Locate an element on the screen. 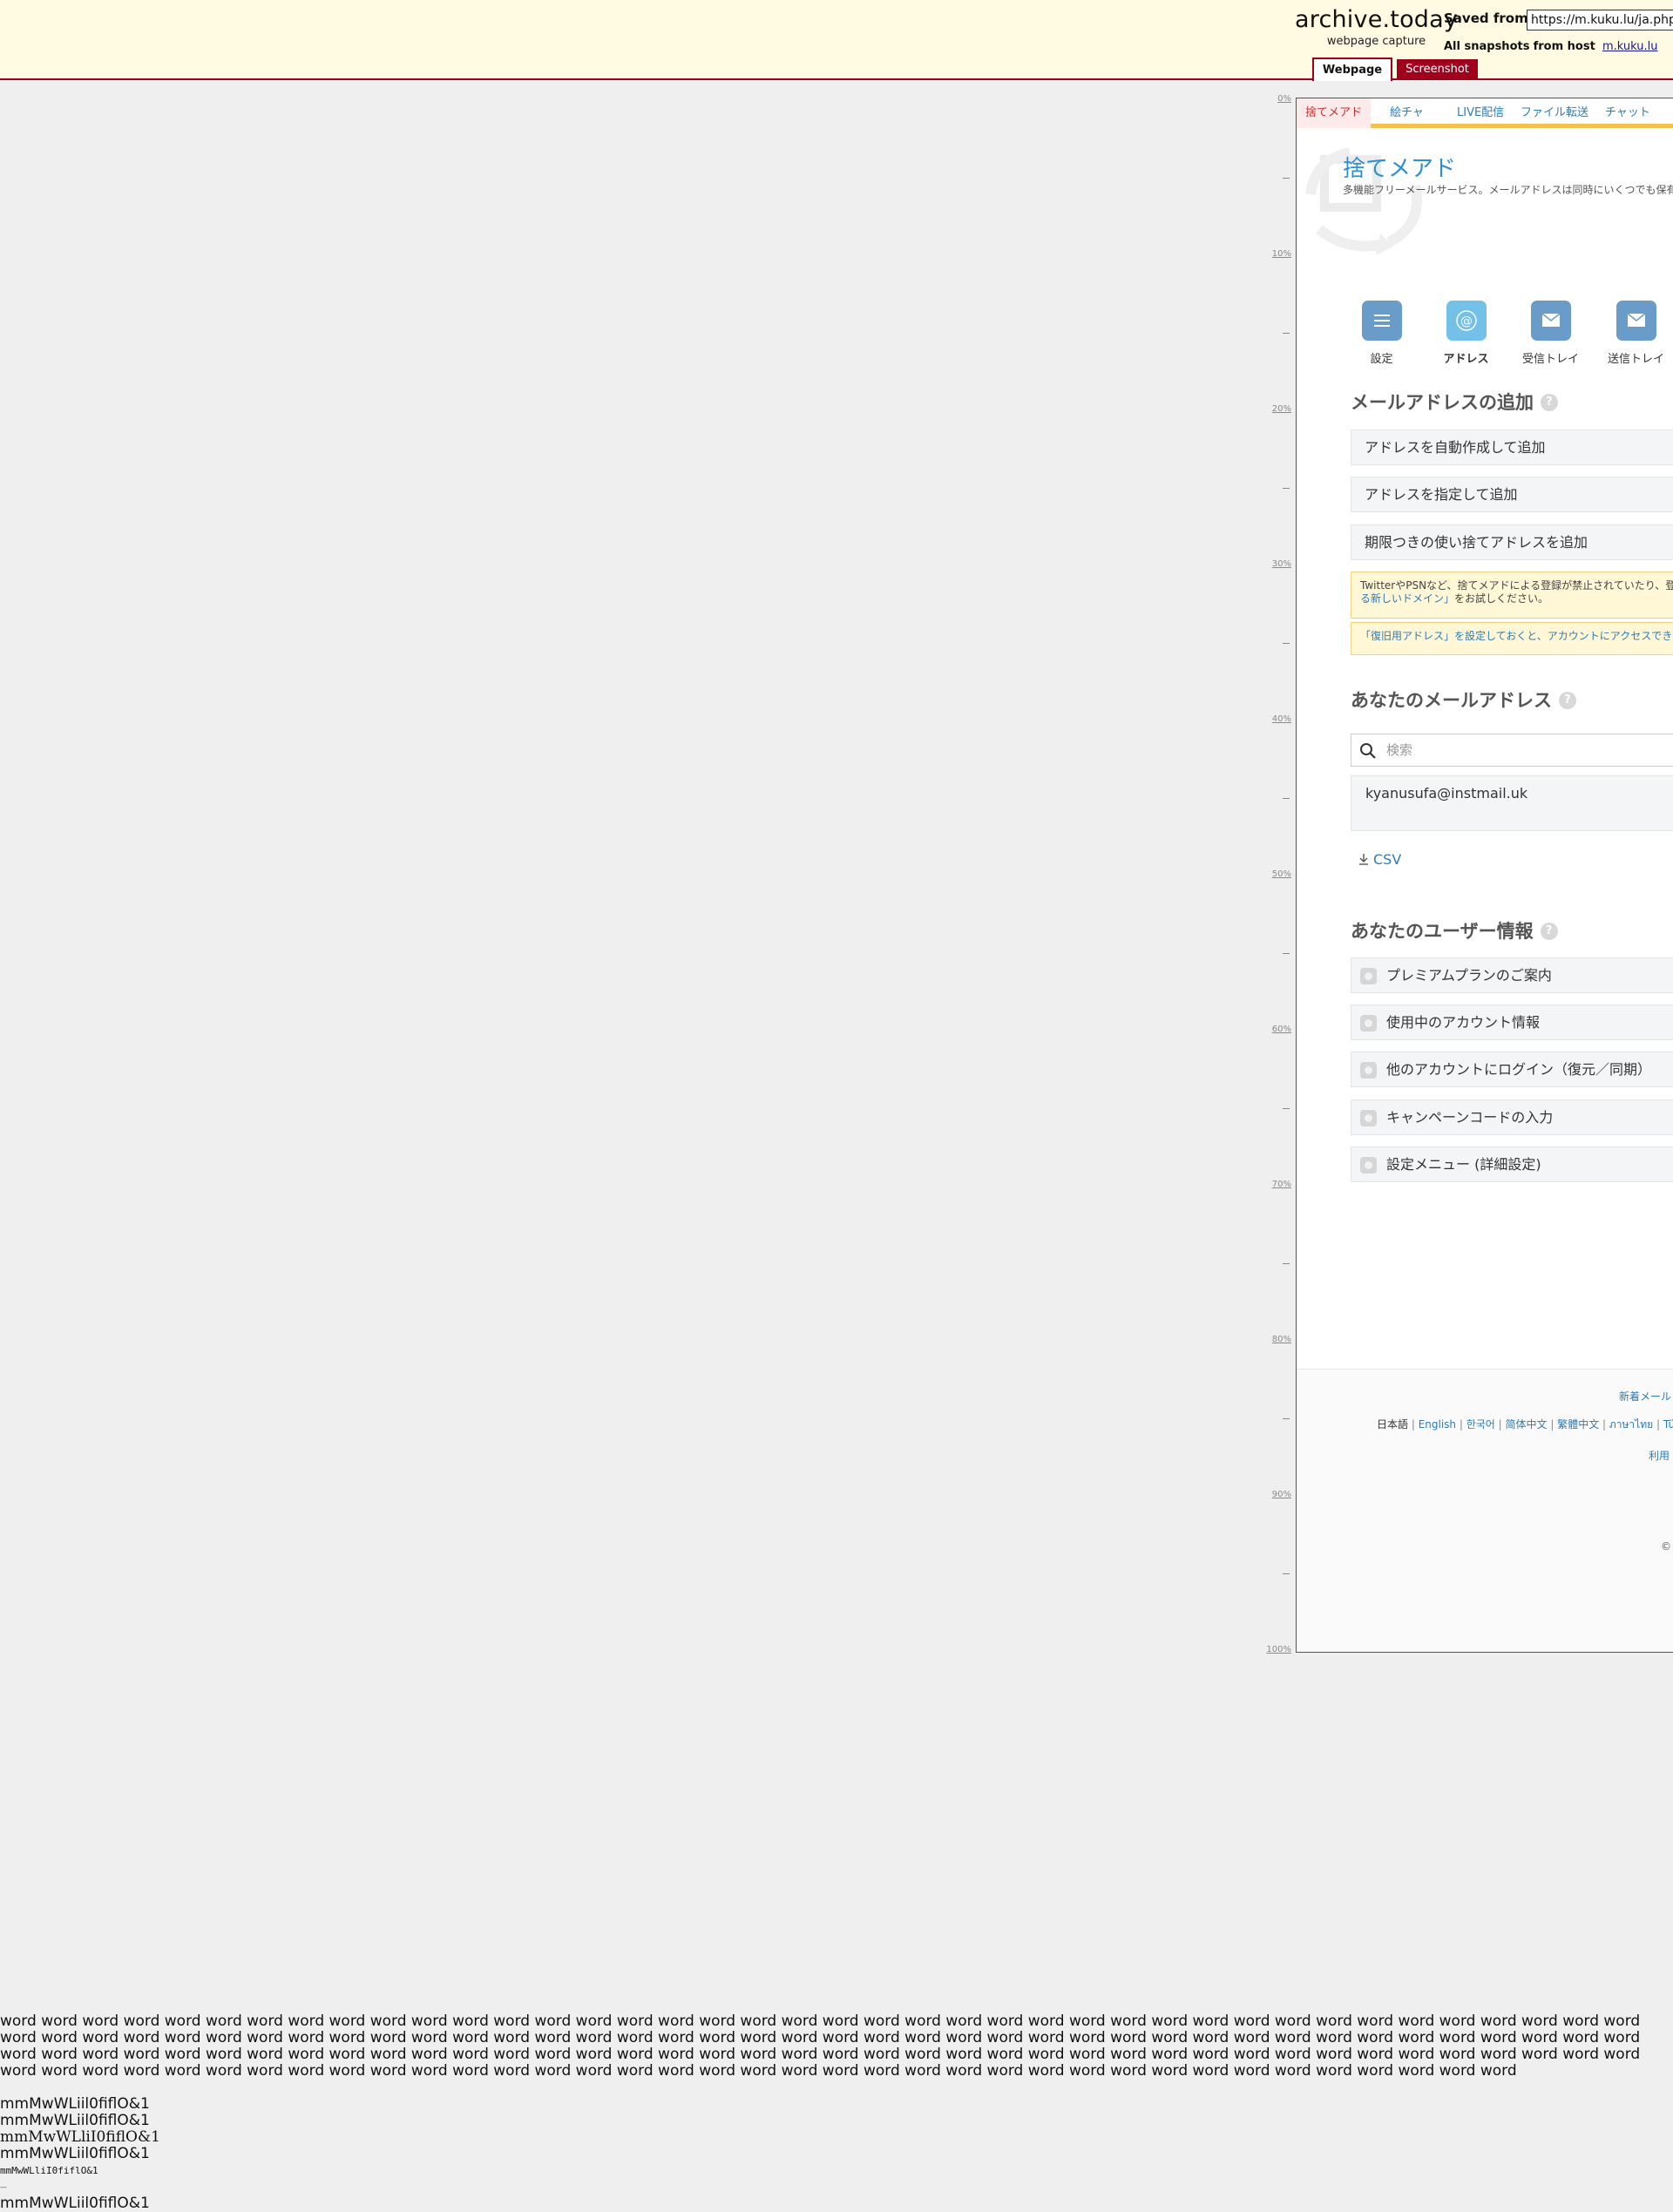 This screenshot has height=2212, width=1673. scale-label: 50% is located at coordinates (1281, 874).